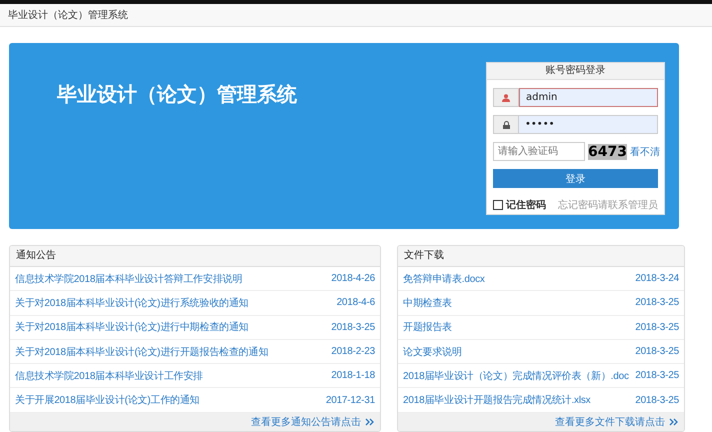  What do you see at coordinates (195, 256) in the screenshot?
I see `panel-title: 通知公告` at bounding box center [195, 256].